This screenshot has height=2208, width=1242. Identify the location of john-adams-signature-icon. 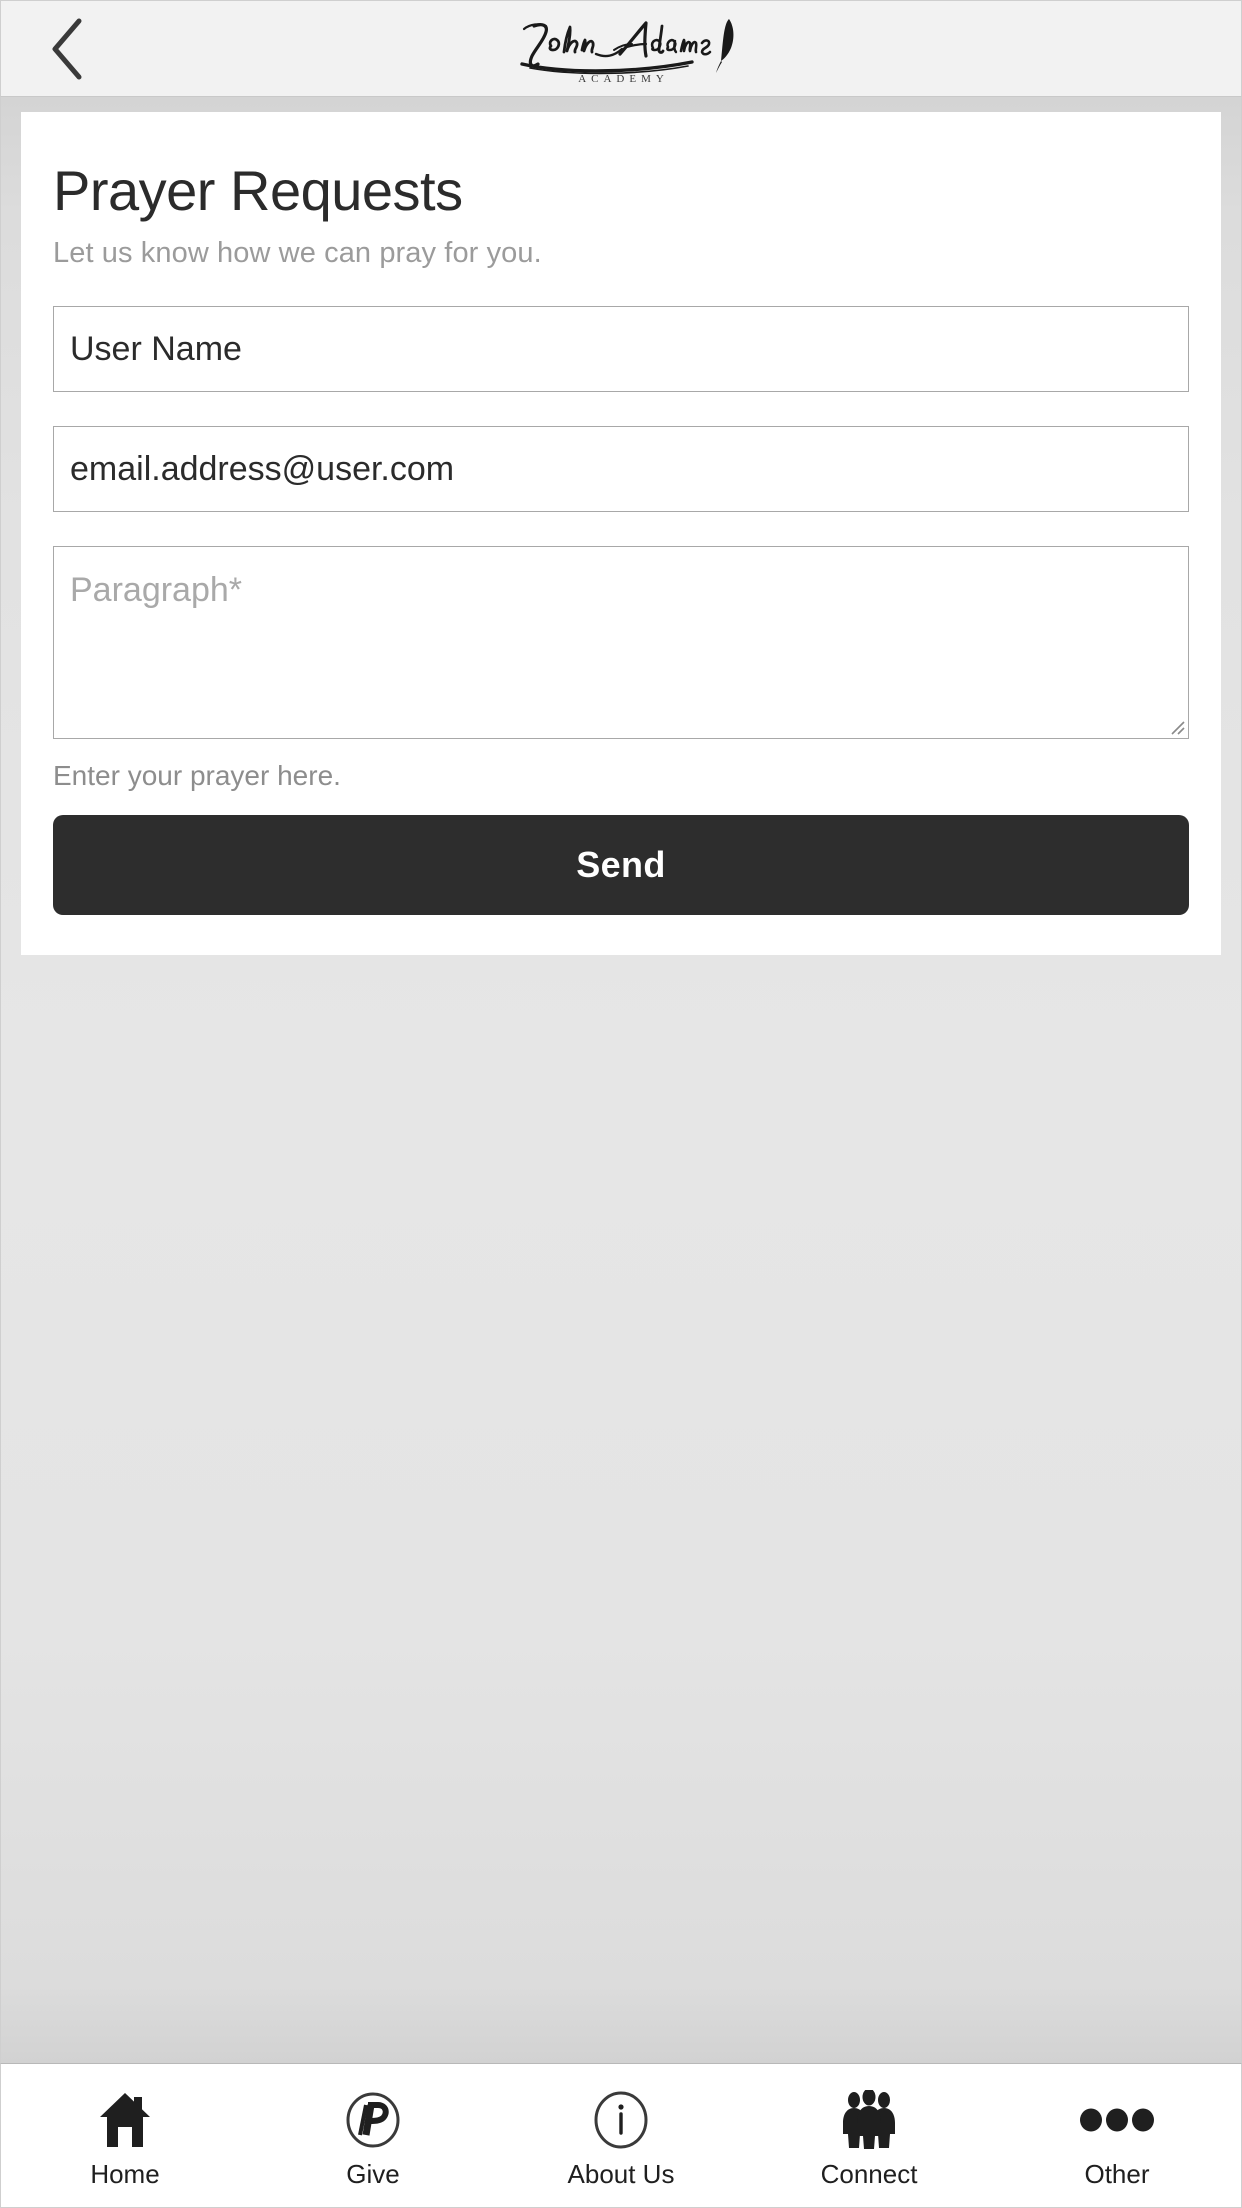
(621, 47).